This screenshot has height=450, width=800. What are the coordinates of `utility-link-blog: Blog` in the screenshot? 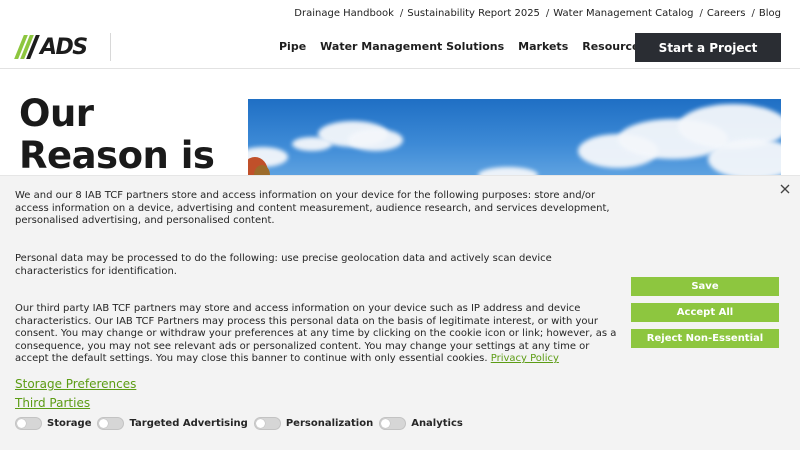 It's located at (770, 13).